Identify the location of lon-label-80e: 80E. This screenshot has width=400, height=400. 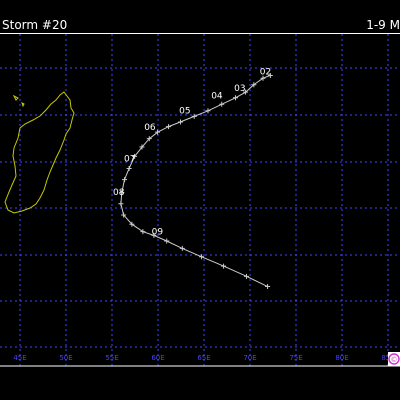
(341, 358).